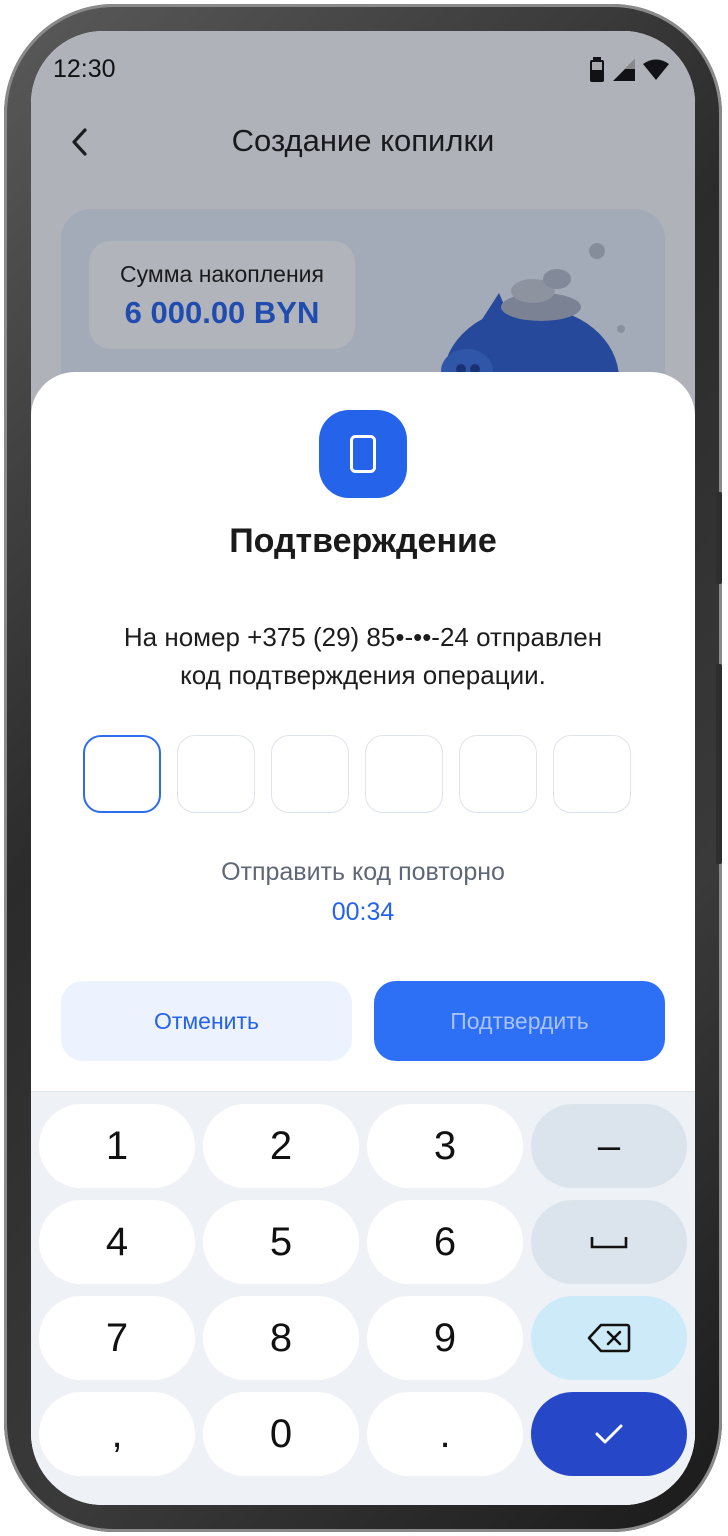 The width and height of the screenshot is (728, 1536). I want to click on backspace-icon, so click(609, 1338).